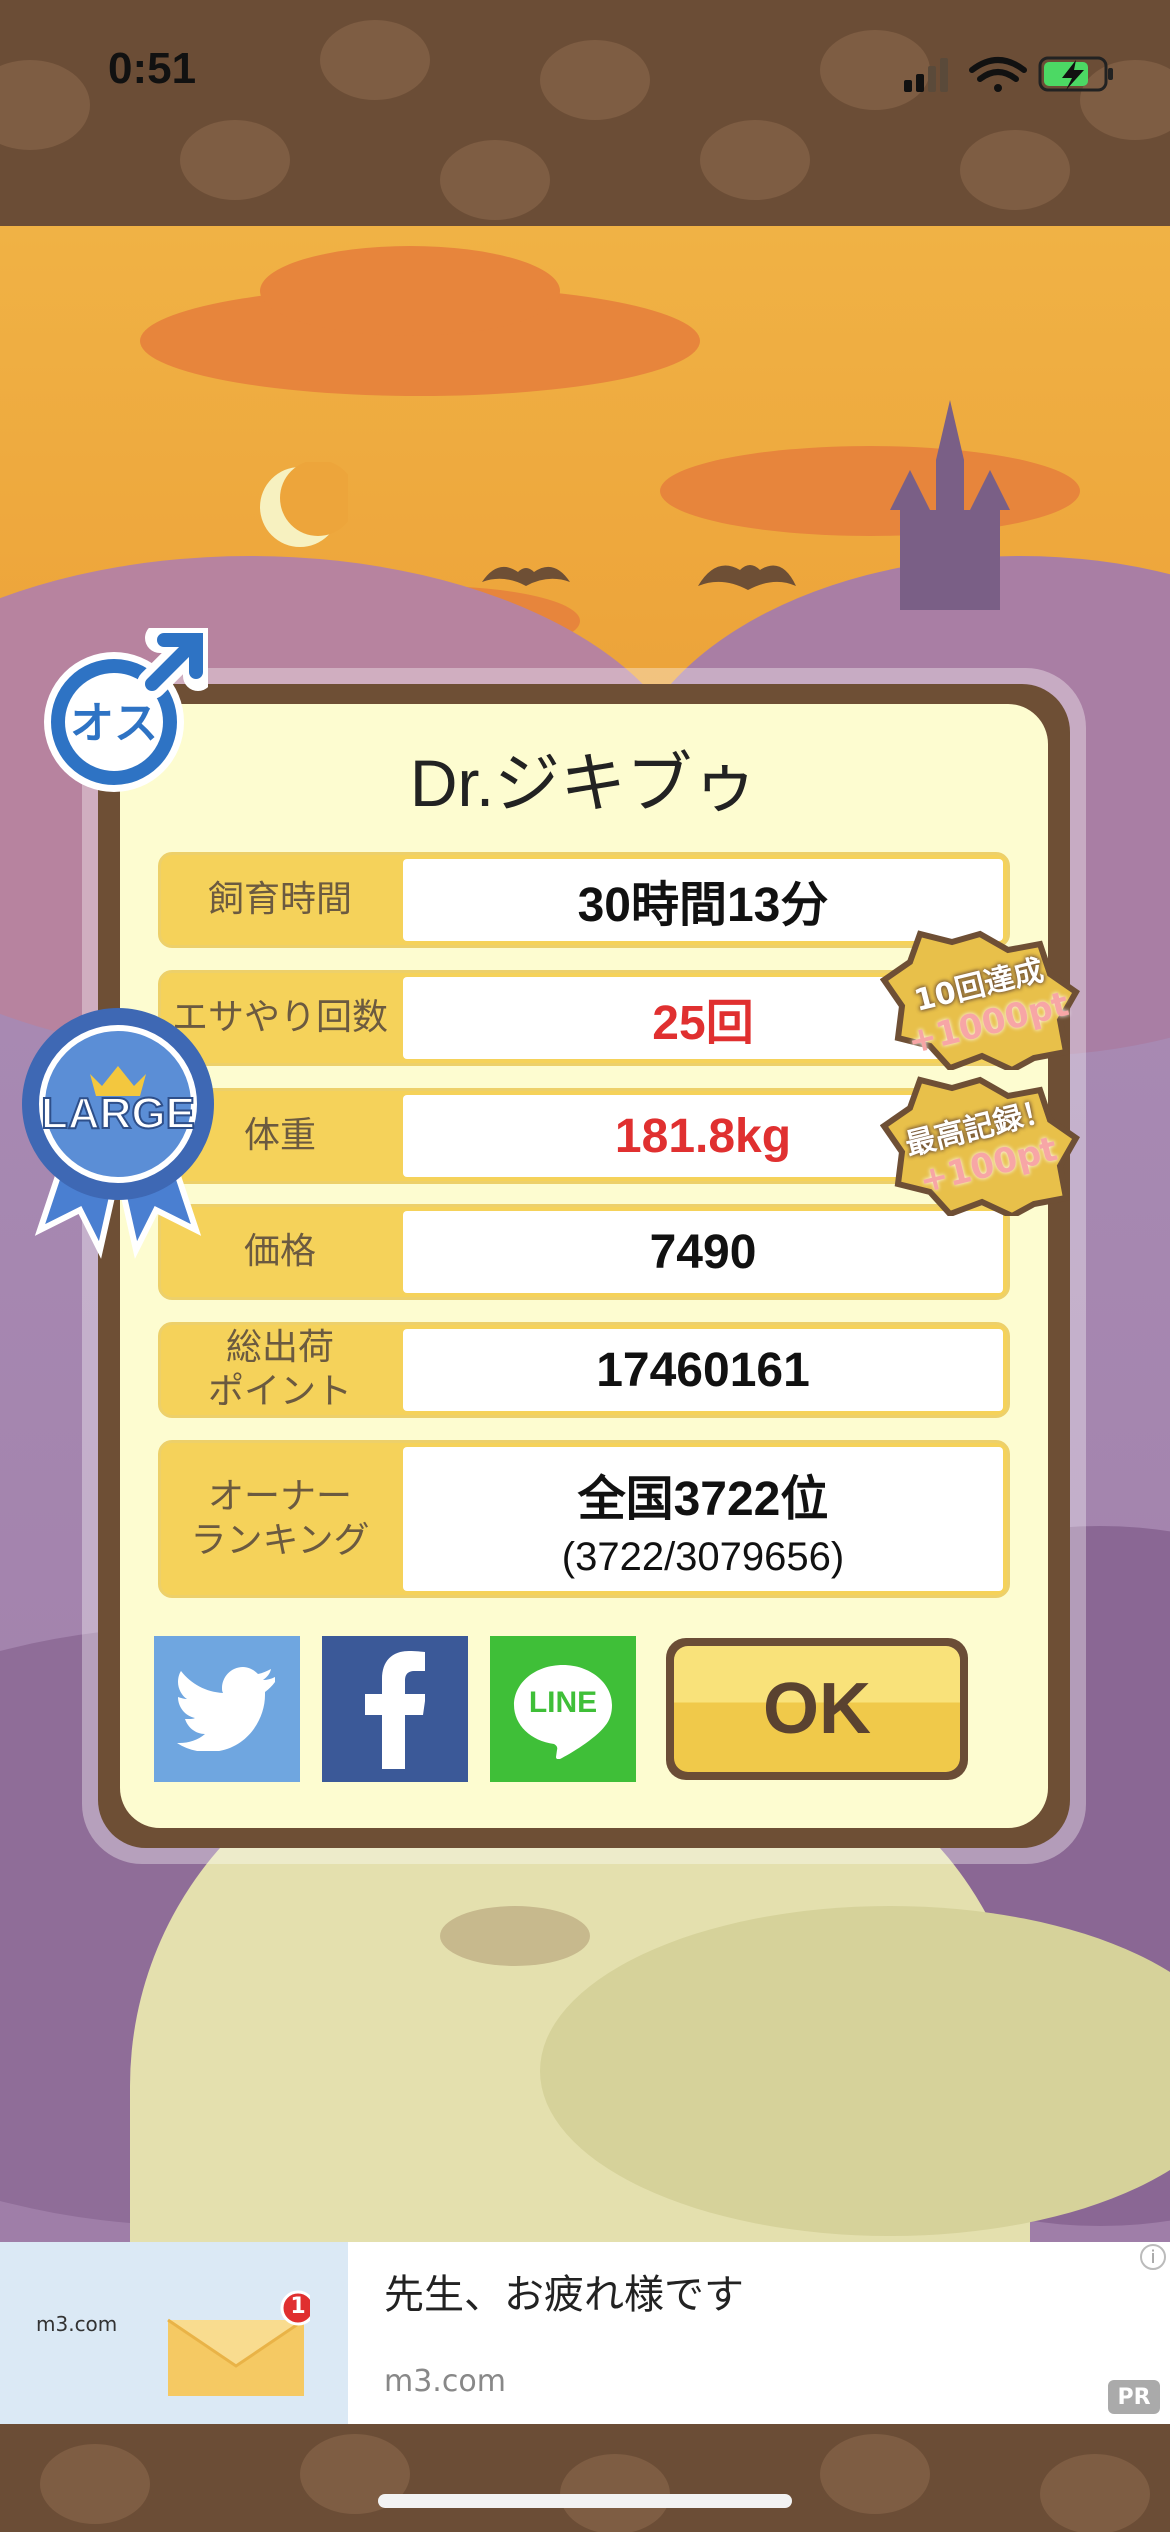 This screenshot has width=1170, height=2532. I want to click on ok-button: OK, so click(817, 1709).